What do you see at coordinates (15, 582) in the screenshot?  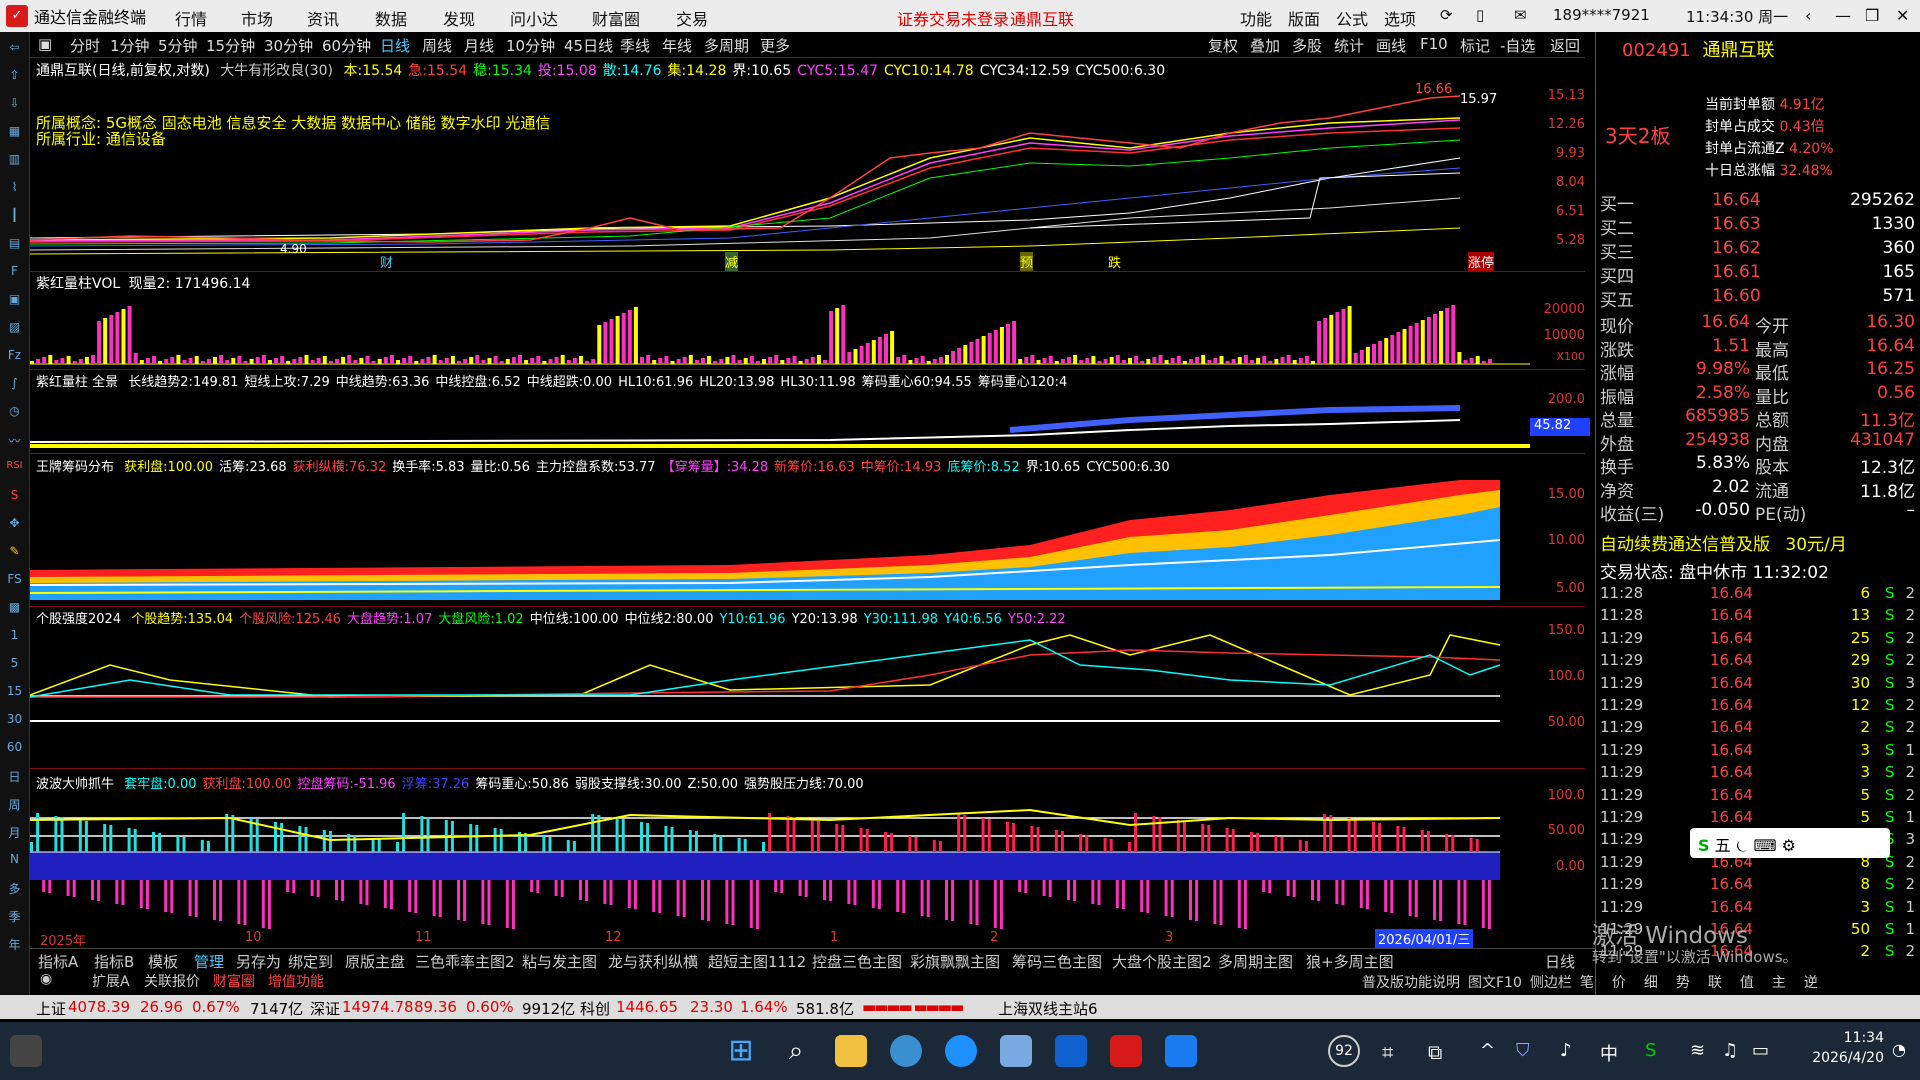 I see `fs-icon: FS` at bounding box center [15, 582].